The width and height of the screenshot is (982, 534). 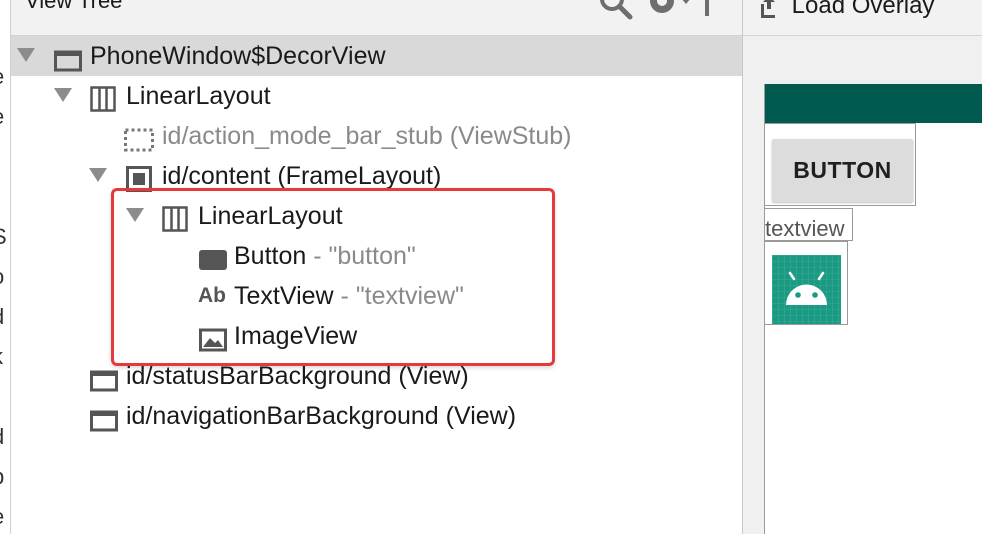 I want to click on widget-text: "button", so click(x=372, y=256).